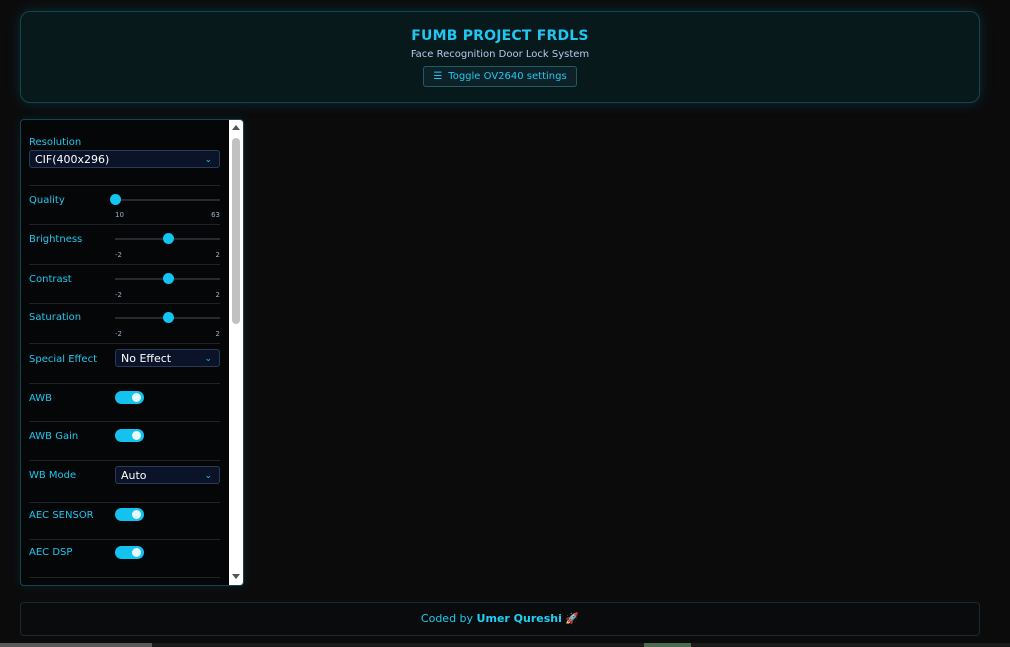  I want to click on saturation-label: Saturation, so click(55, 317).